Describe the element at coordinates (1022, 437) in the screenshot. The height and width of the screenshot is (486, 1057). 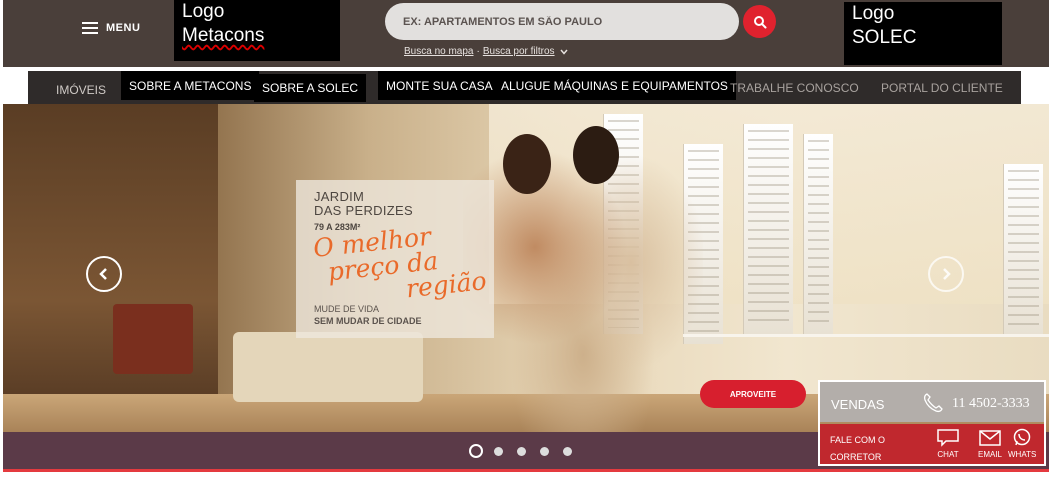
I see `whatsapp-icon` at that location.